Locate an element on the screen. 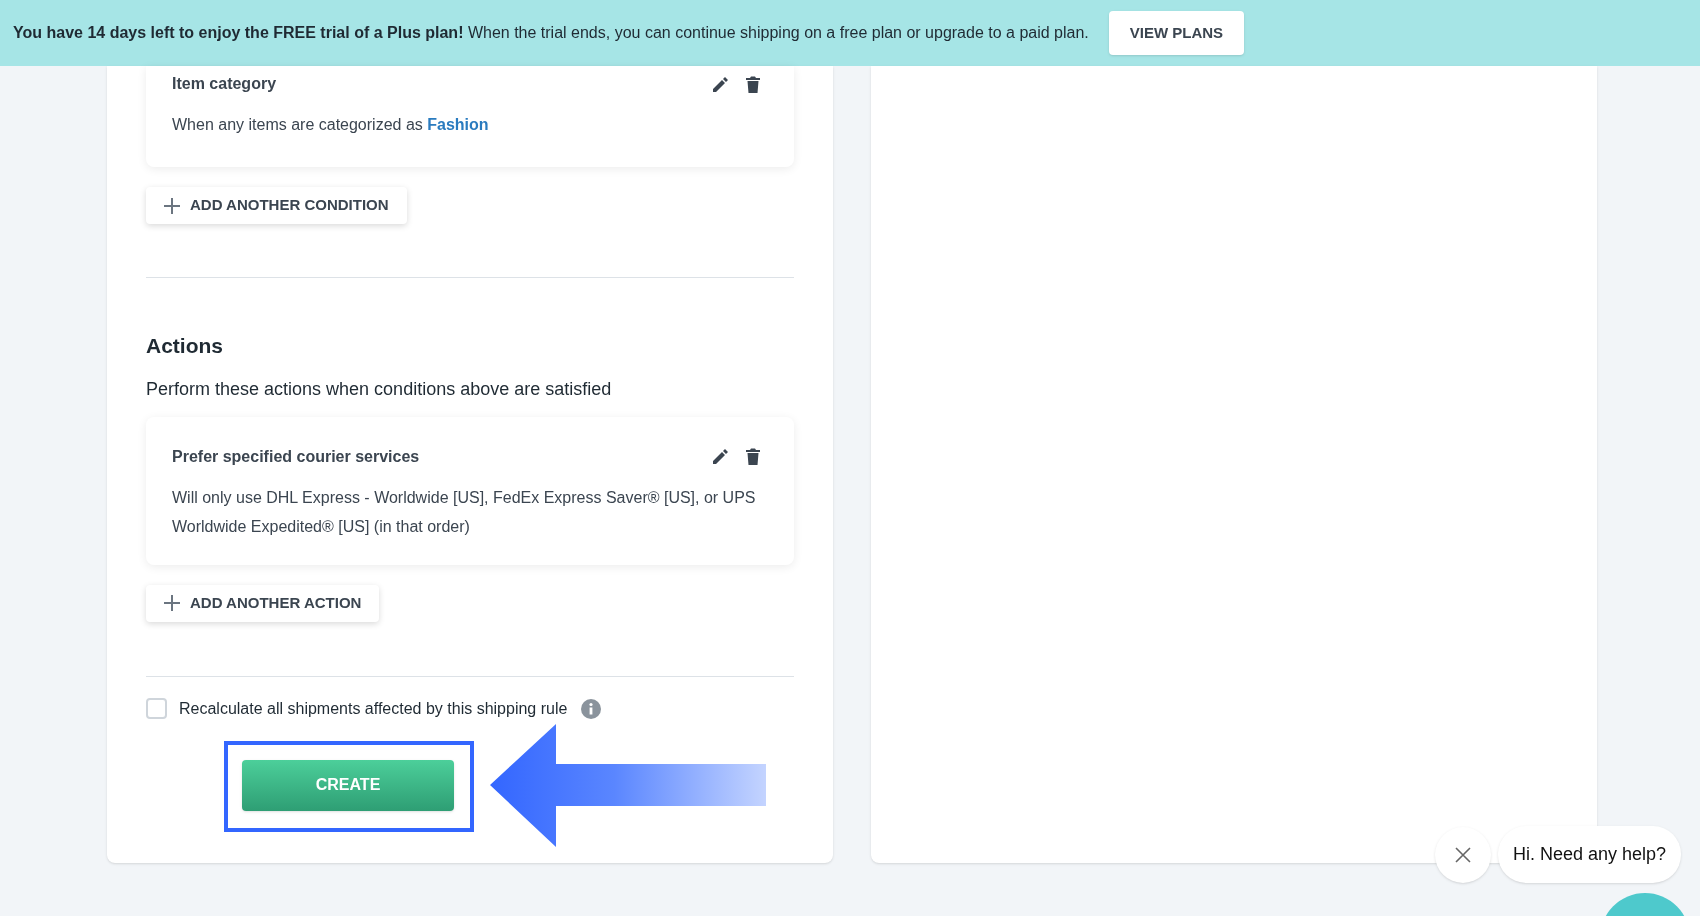 This screenshot has height=916, width=1700. info-icon is located at coordinates (591, 708).